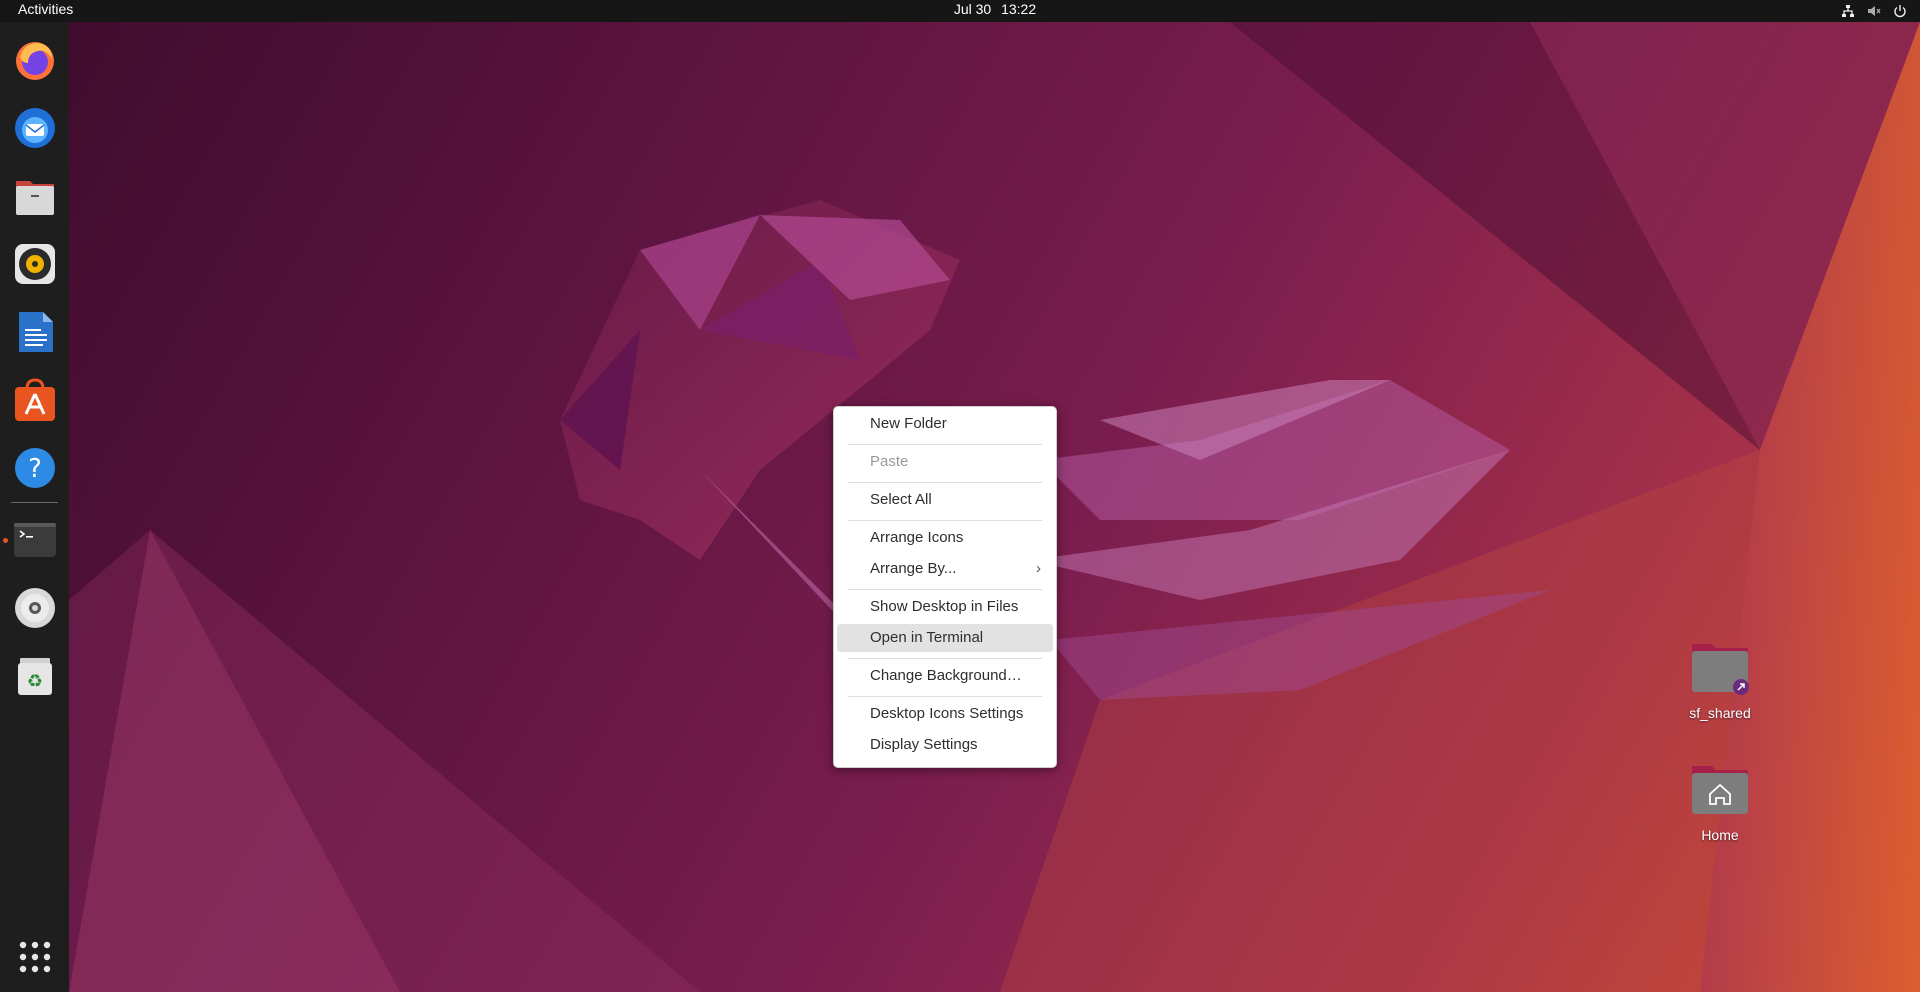 The image size is (1920, 992). What do you see at coordinates (945, 500) in the screenshot?
I see `menu-item-select-all: Select All` at bounding box center [945, 500].